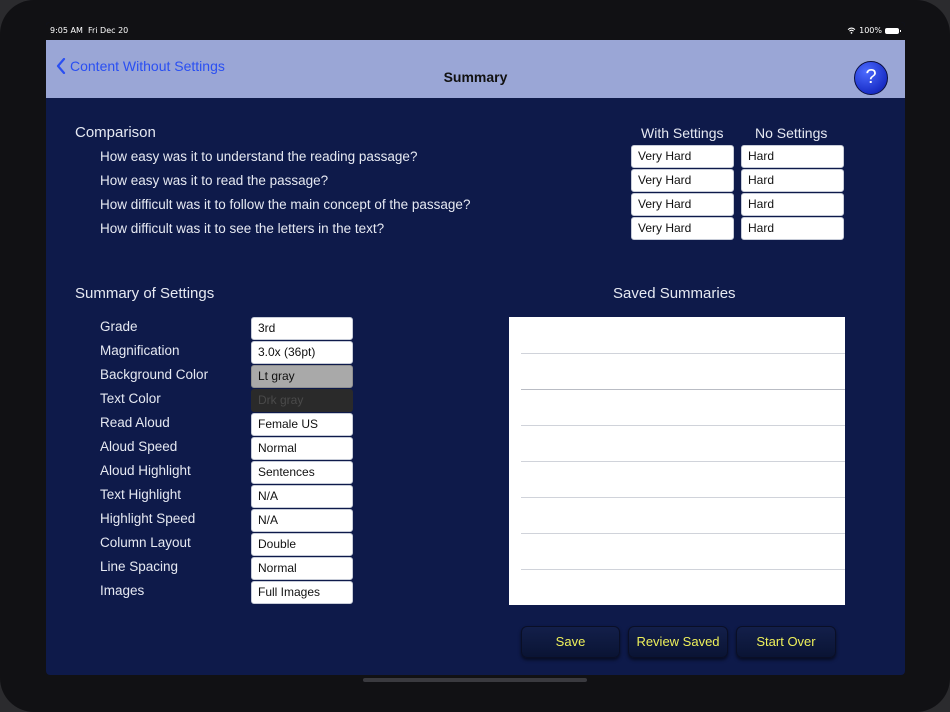  What do you see at coordinates (302, 472) in the screenshot?
I see `setting-value: Sentences` at bounding box center [302, 472].